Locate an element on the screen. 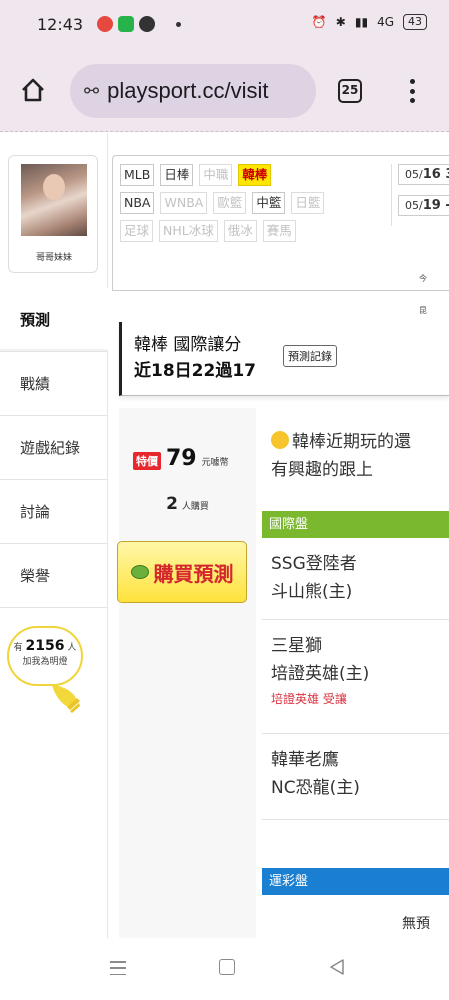  sport-tag-wnba: WNBA is located at coordinates (184, 203).